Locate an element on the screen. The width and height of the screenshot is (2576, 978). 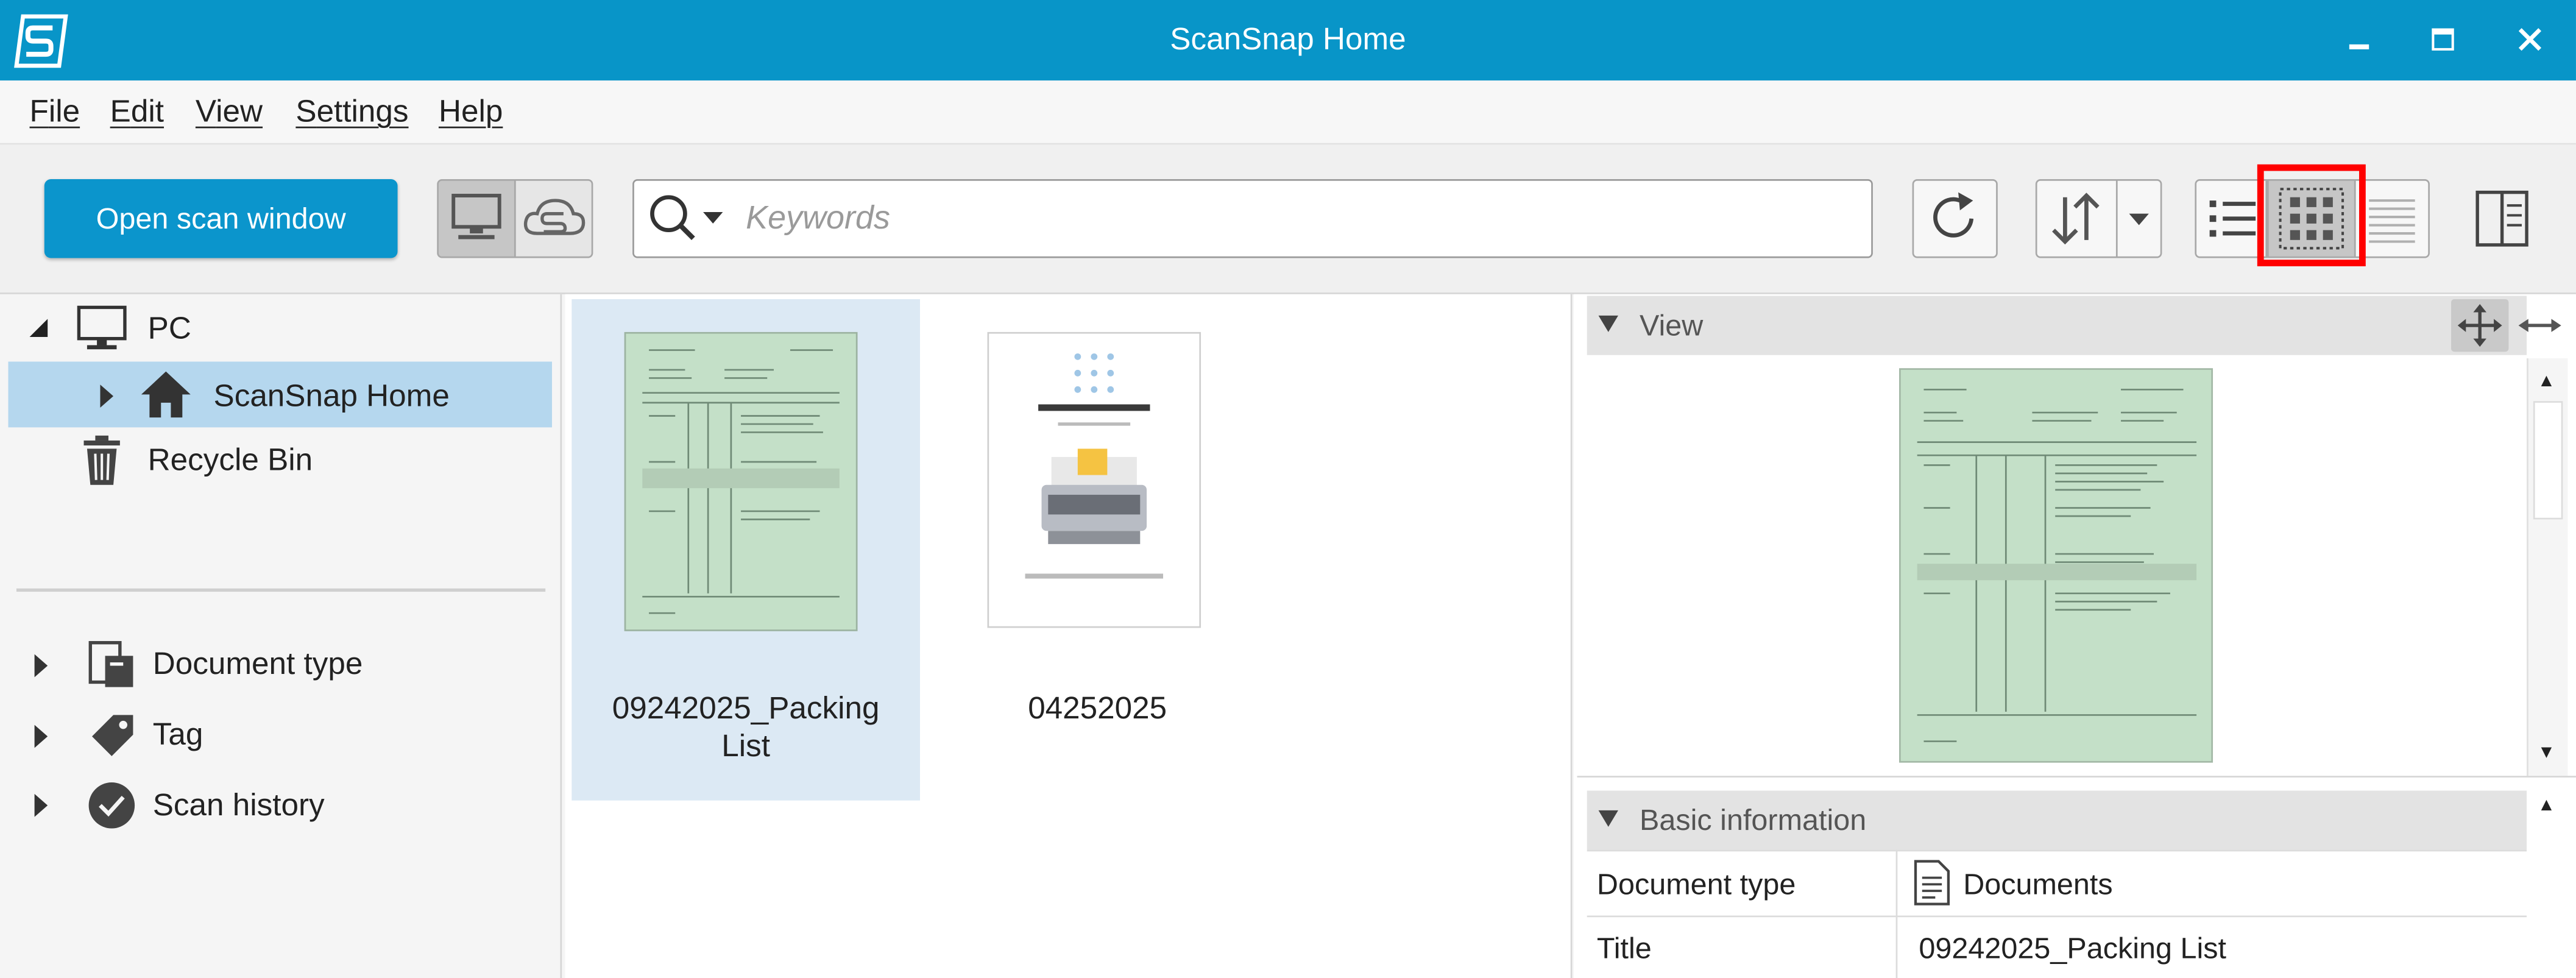
sort-dropdown-button is located at coordinates (2138, 218).